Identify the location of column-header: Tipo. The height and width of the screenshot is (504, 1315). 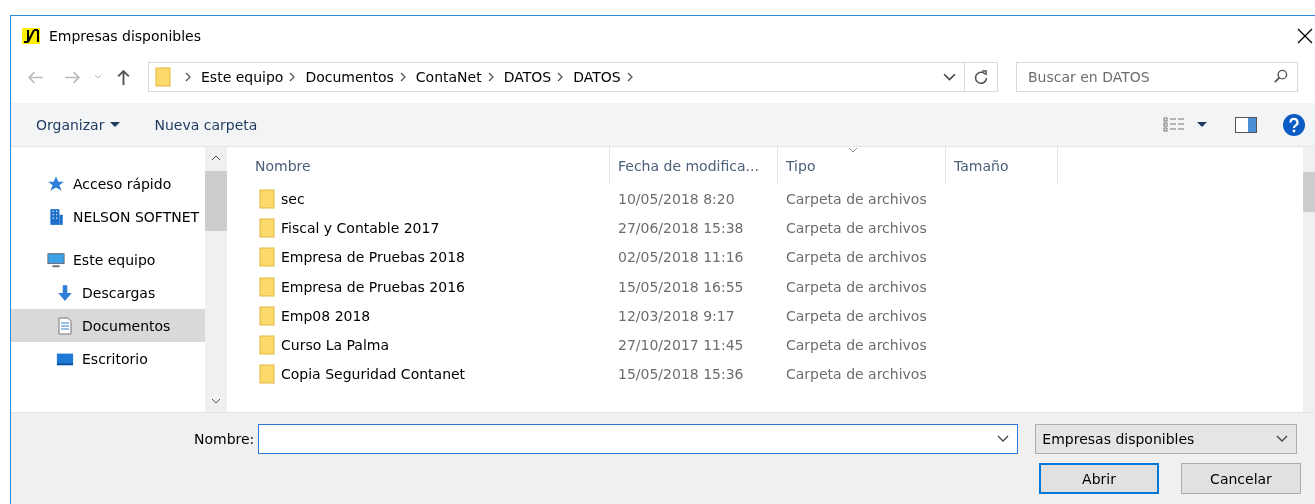
(862, 165).